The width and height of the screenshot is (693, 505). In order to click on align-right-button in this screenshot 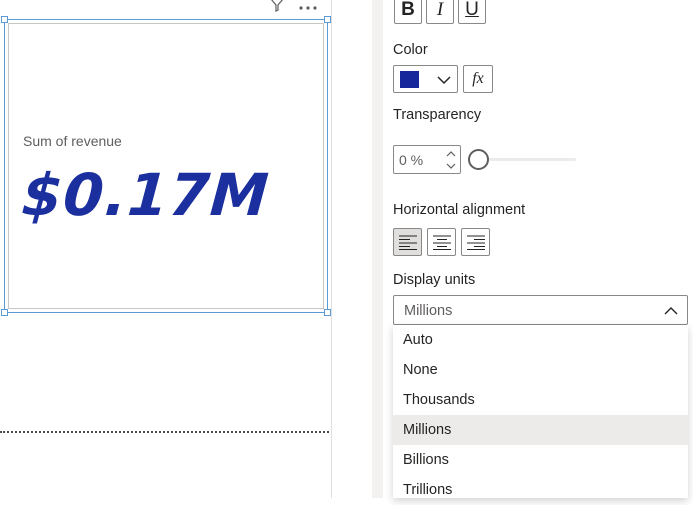, I will do `click(475, 242)`.